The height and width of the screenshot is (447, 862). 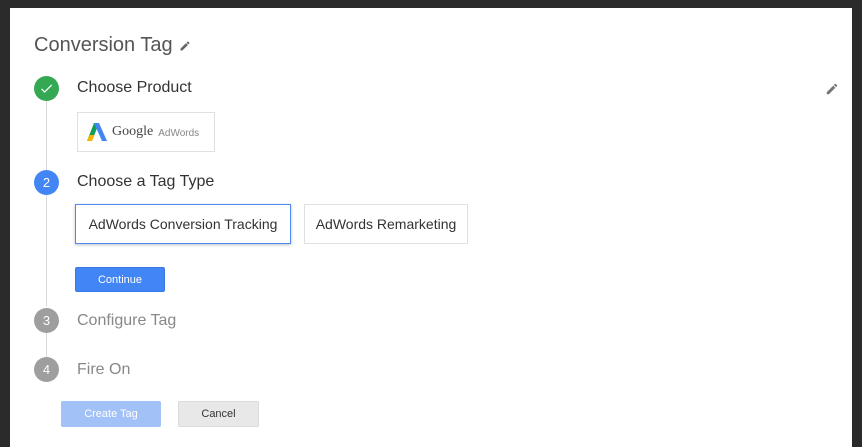 I want to click on adwords-logo-icon, so click(x=97, y=132).